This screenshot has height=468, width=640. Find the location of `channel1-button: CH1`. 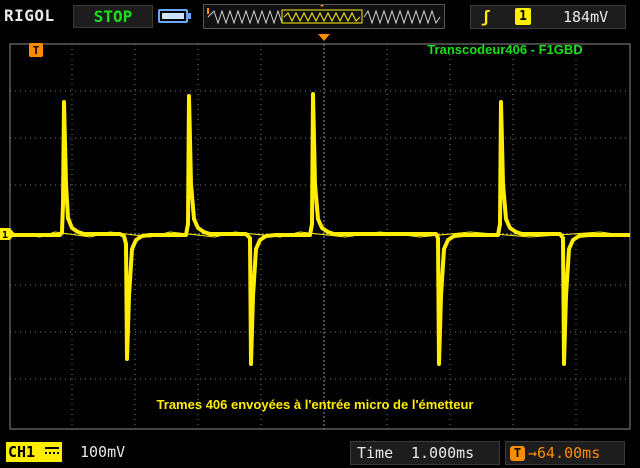

channel1-button: CH1 is located at coordinates (34, 452).